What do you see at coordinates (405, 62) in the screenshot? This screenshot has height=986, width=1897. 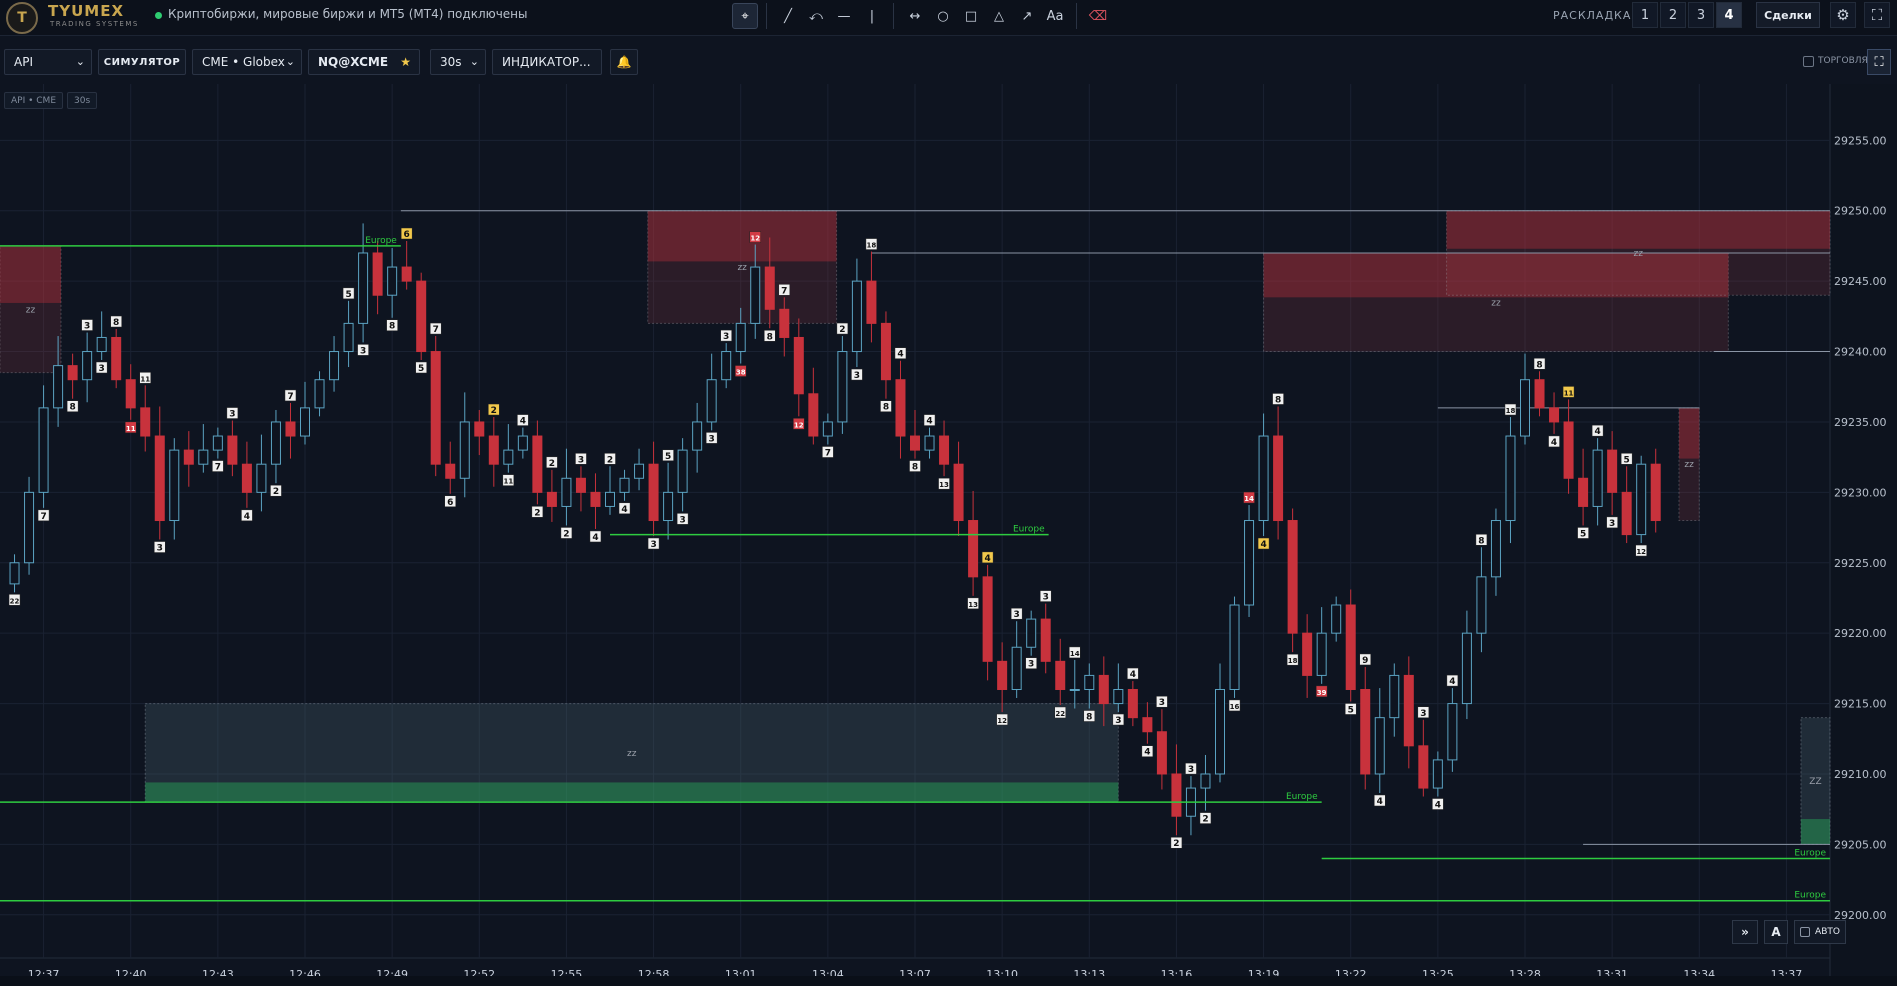 I see `favorite-star-icon: ★` at bounding box center [405, 62].